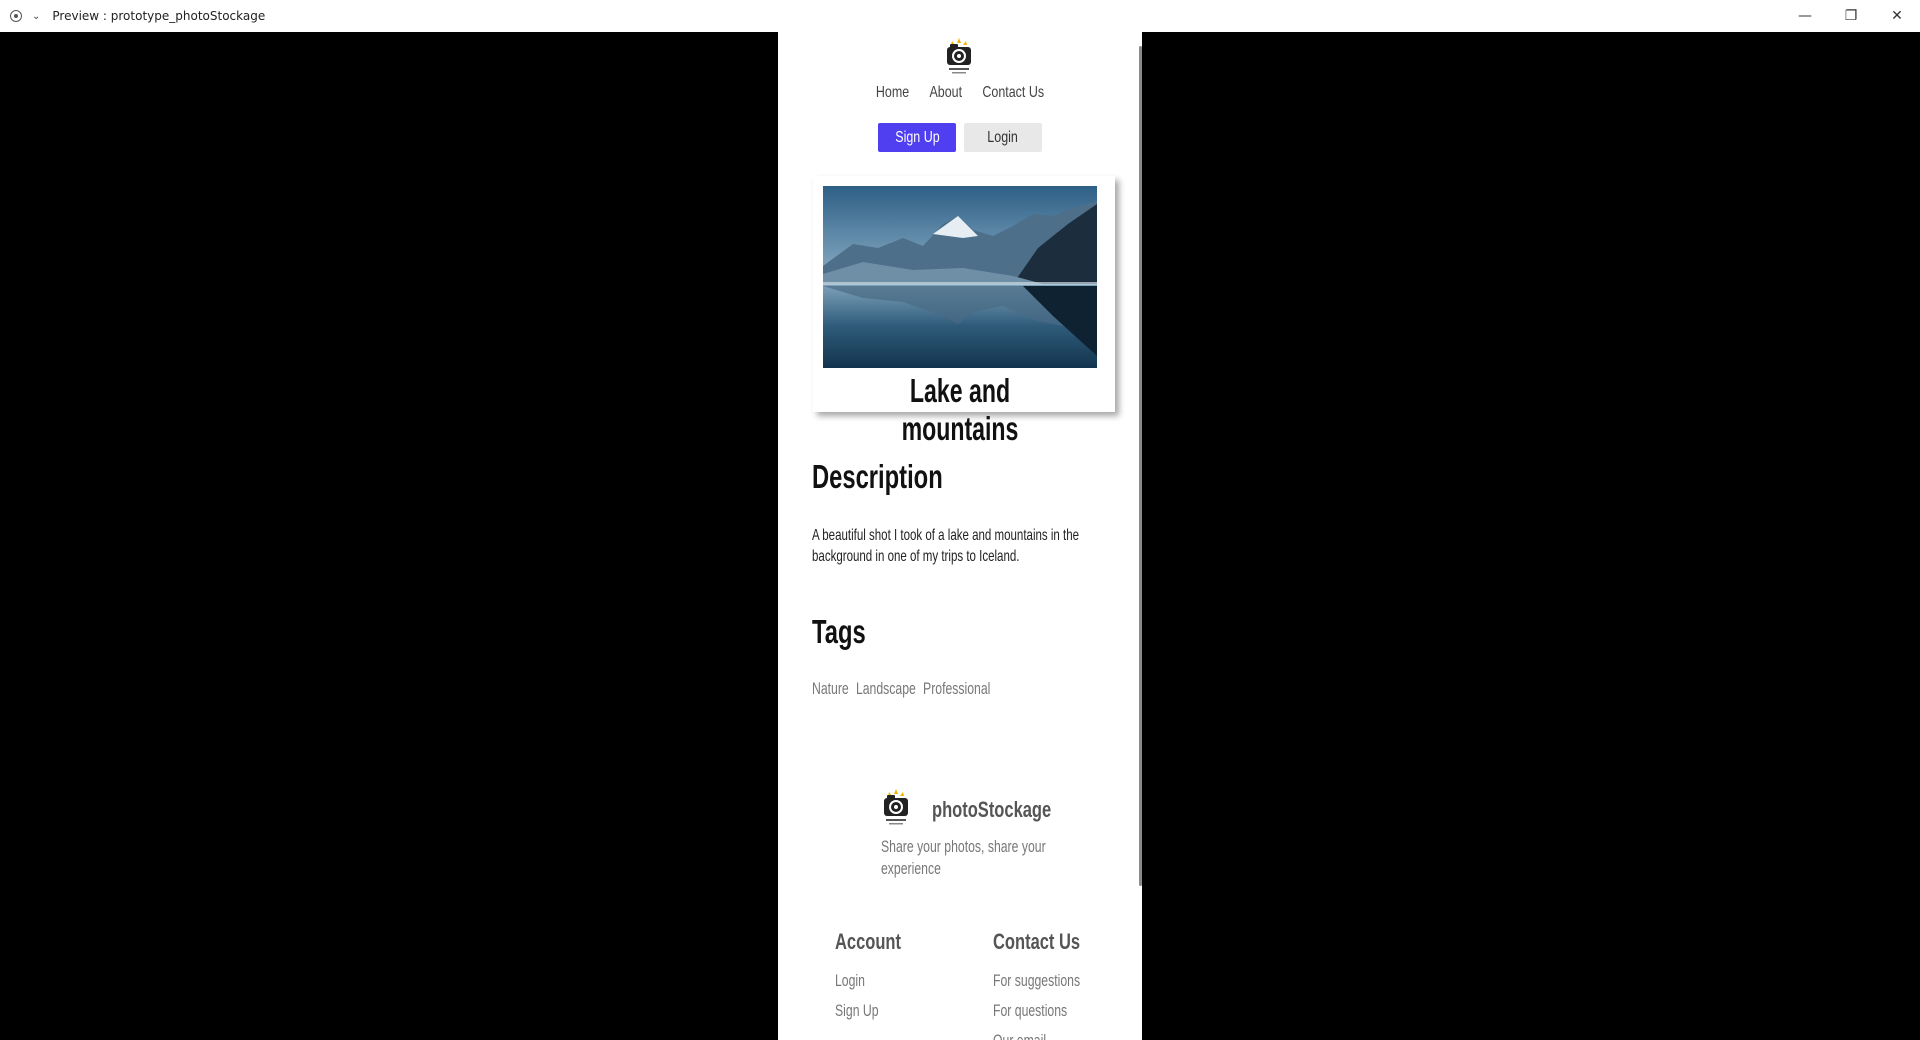  What do you see at coordinates (960, 277) in the screenshot?
I see `photo-lake-mountains` at bounding box center [960, 277].